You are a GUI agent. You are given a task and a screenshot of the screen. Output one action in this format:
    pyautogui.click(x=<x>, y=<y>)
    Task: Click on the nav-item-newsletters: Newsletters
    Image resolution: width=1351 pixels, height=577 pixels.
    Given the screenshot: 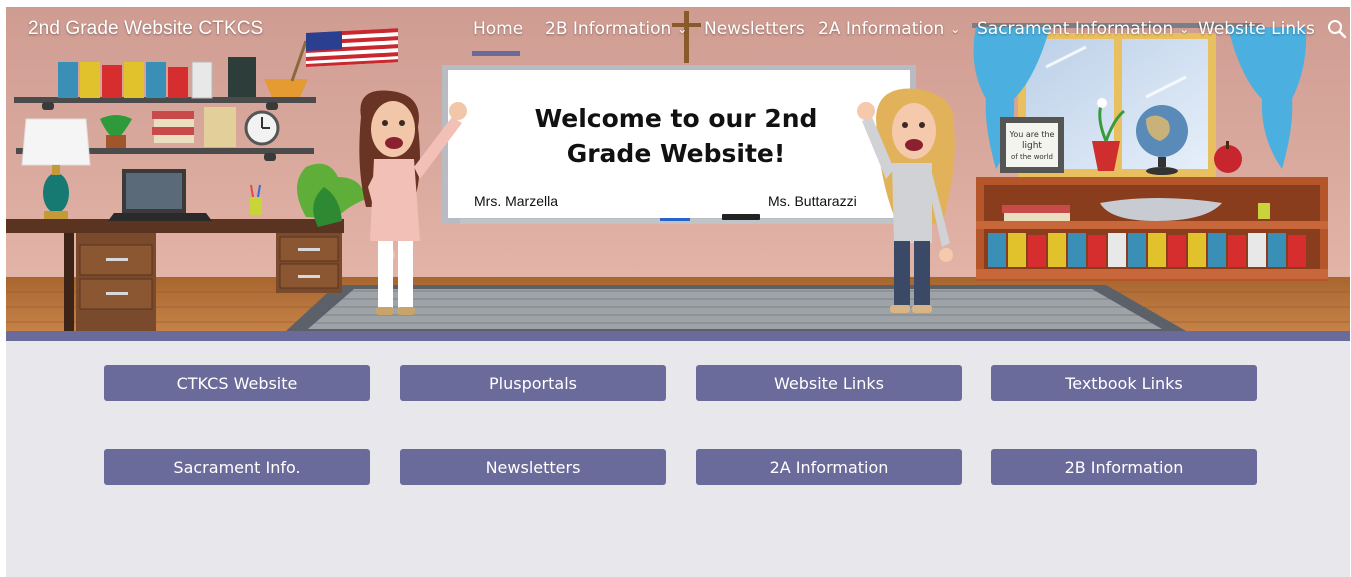 What is the action you would take?
    pyautogui.click(x=754, y=29)
    